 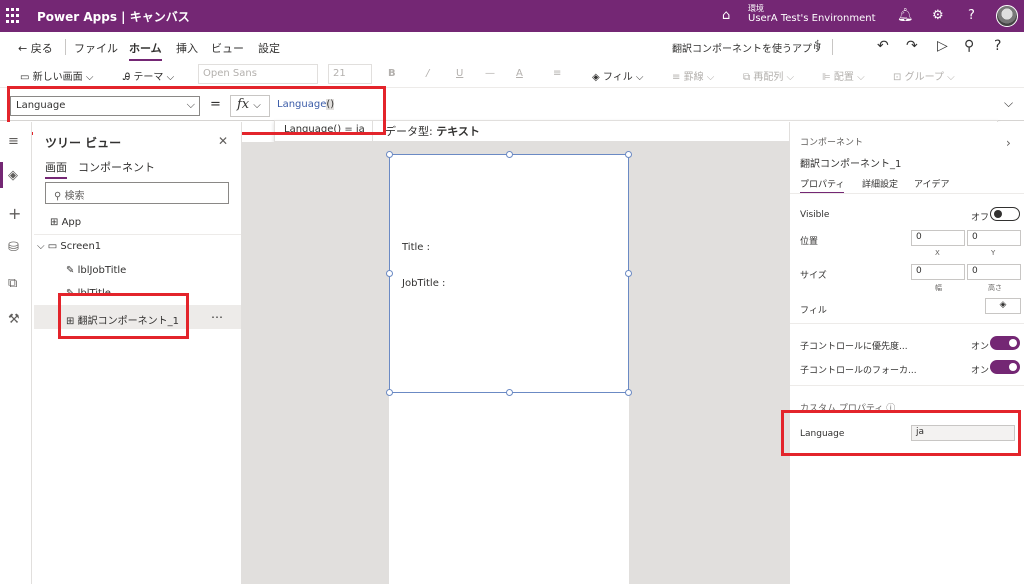 What do you see at coordinates (905, 15) in the screenshot?
I see `notification-icon: 🔔︎` at bounding box center [905, 15].